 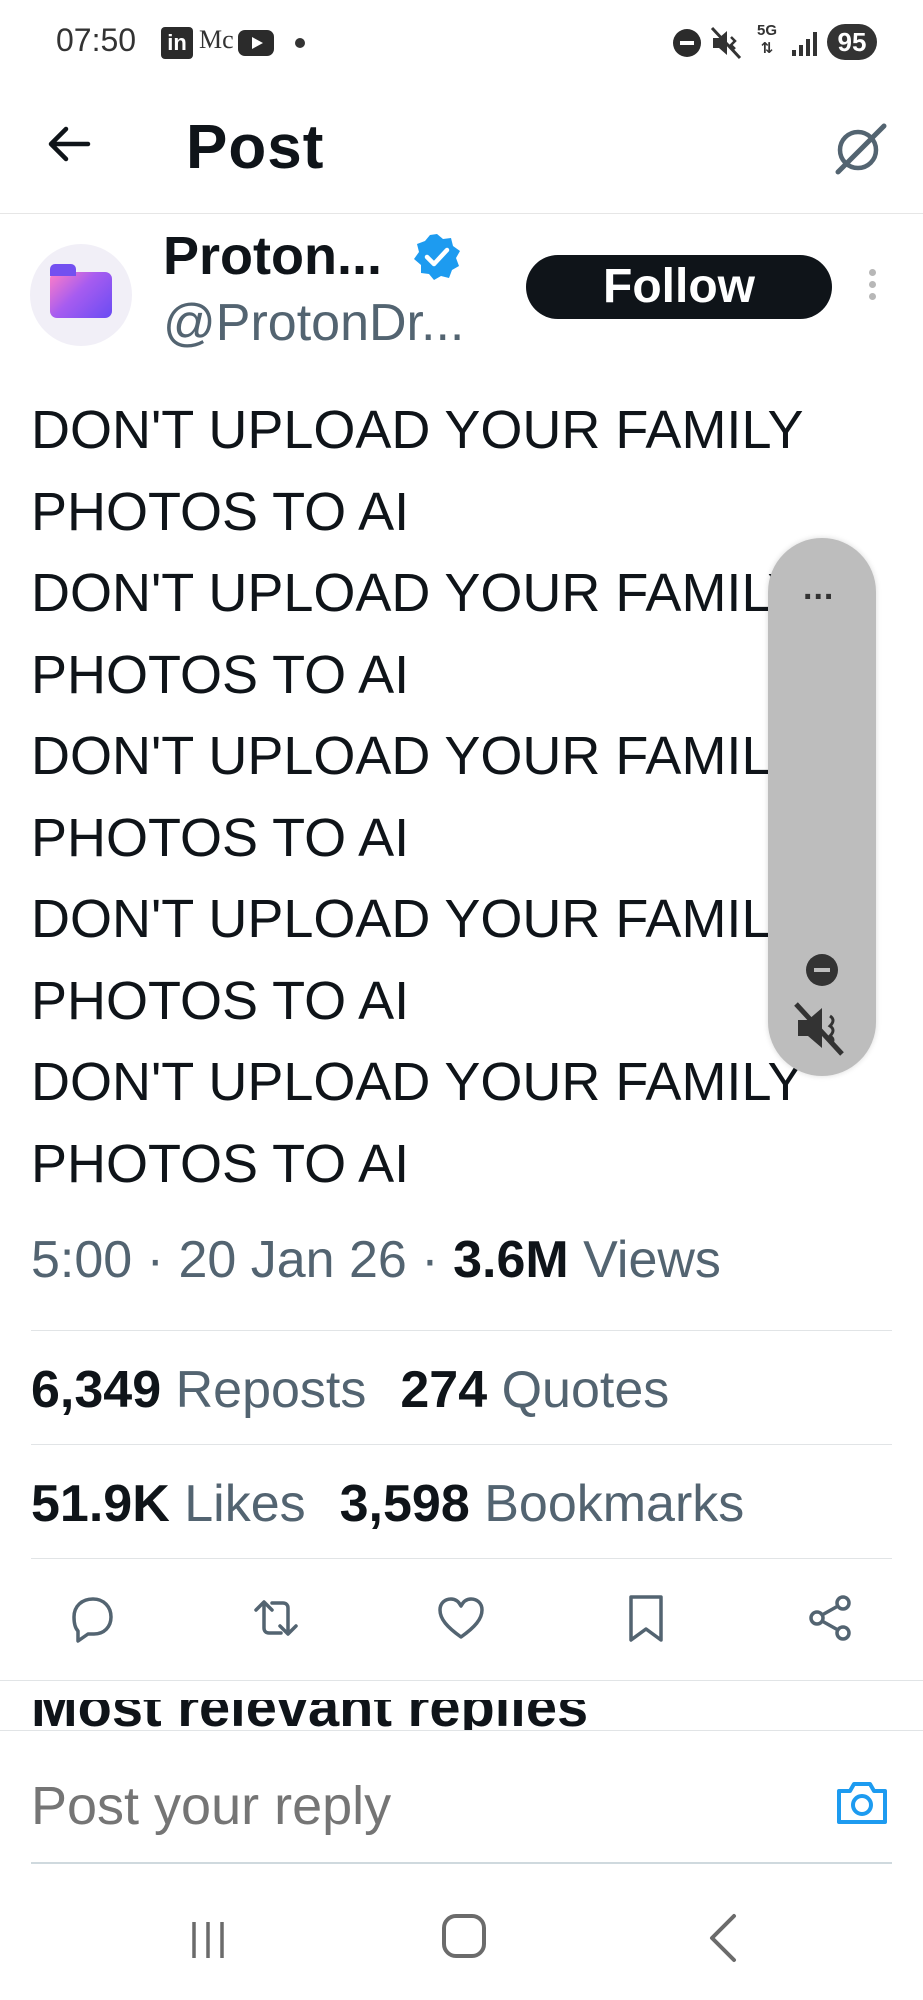 I want to click on status-bar: 07:50 in Mc 5G ⇅ 95, so click(x=461, y=43).